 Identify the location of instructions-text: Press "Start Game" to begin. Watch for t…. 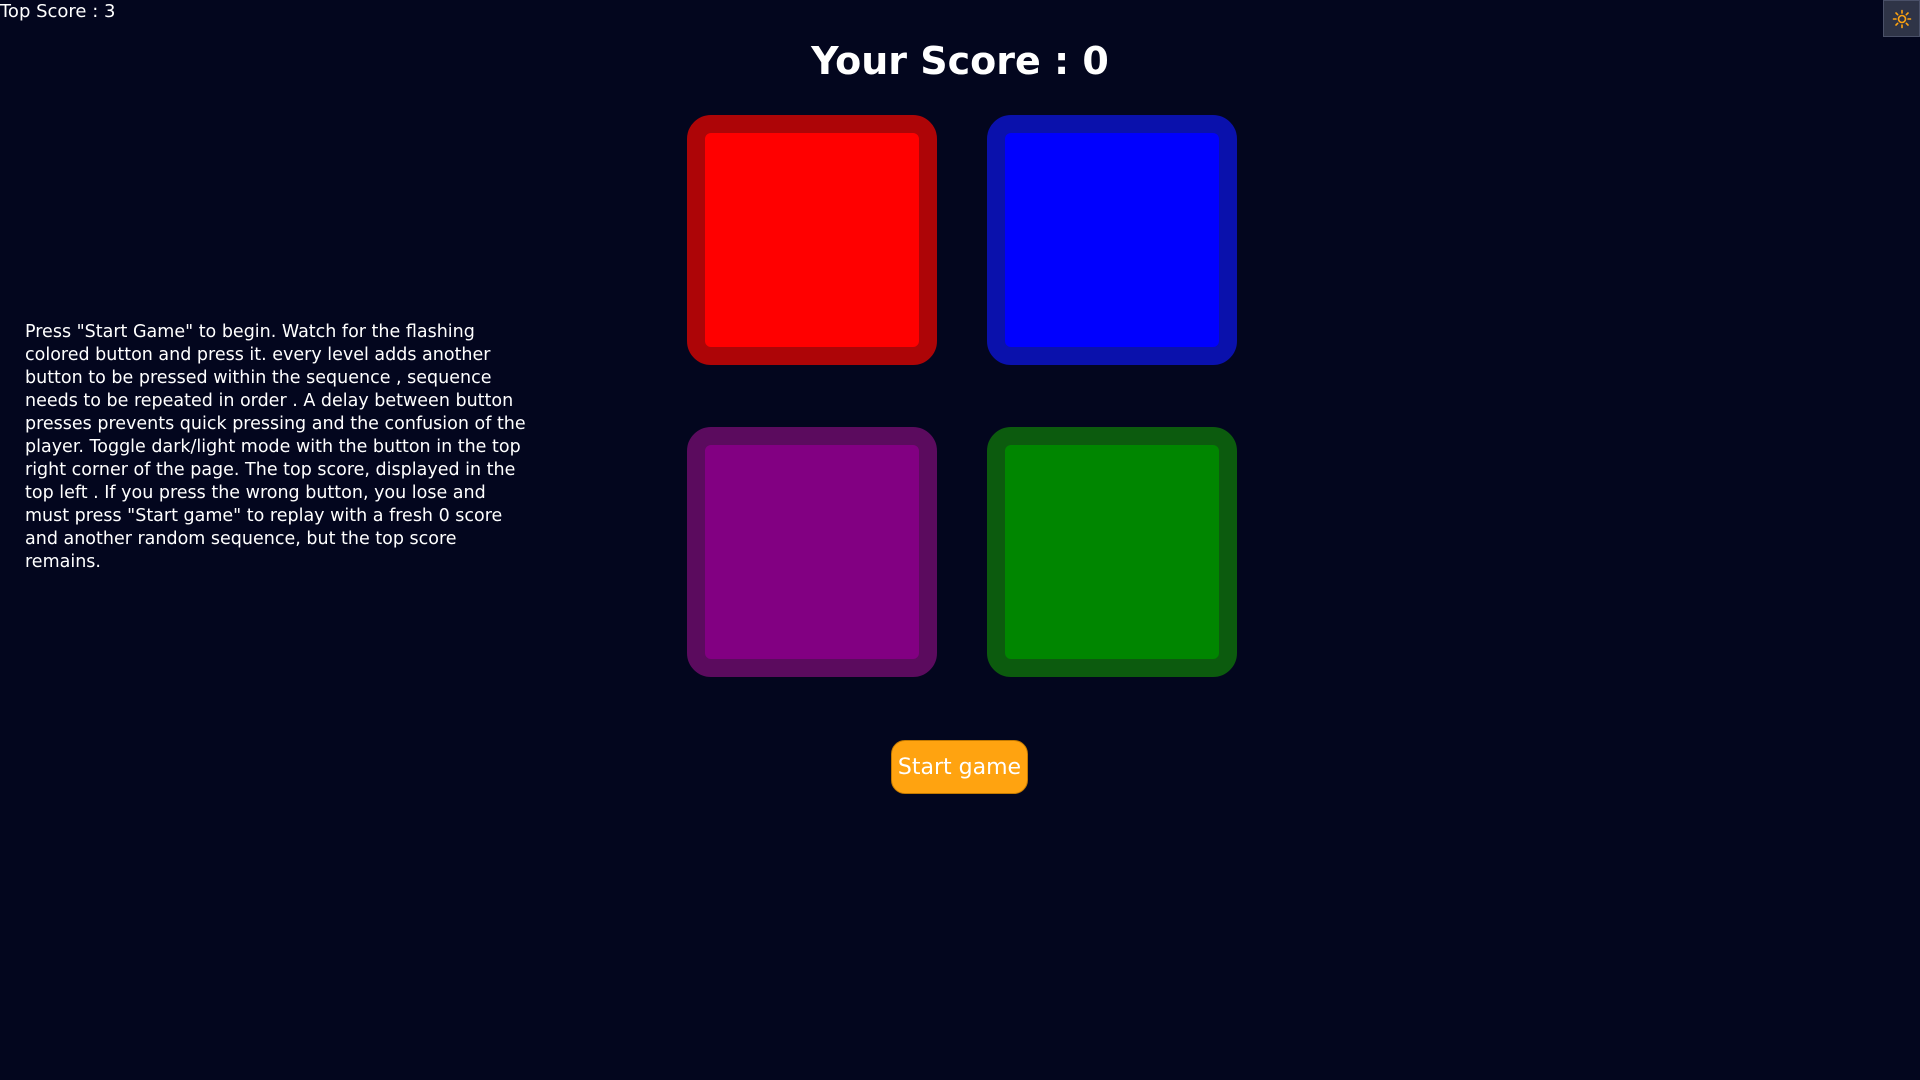
(275, 447).